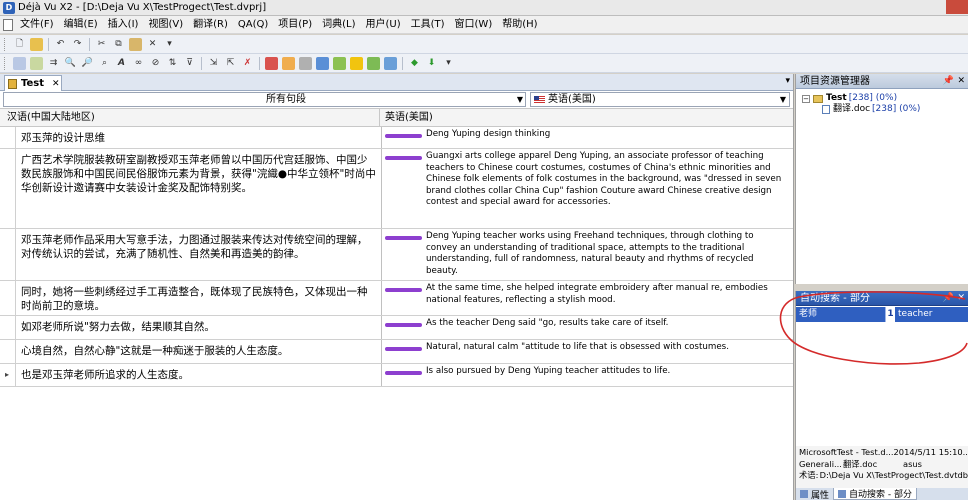 The image size is (968, 500). I want to click on source-cell: 邓玉萍的设计思维, so click(199, 137).